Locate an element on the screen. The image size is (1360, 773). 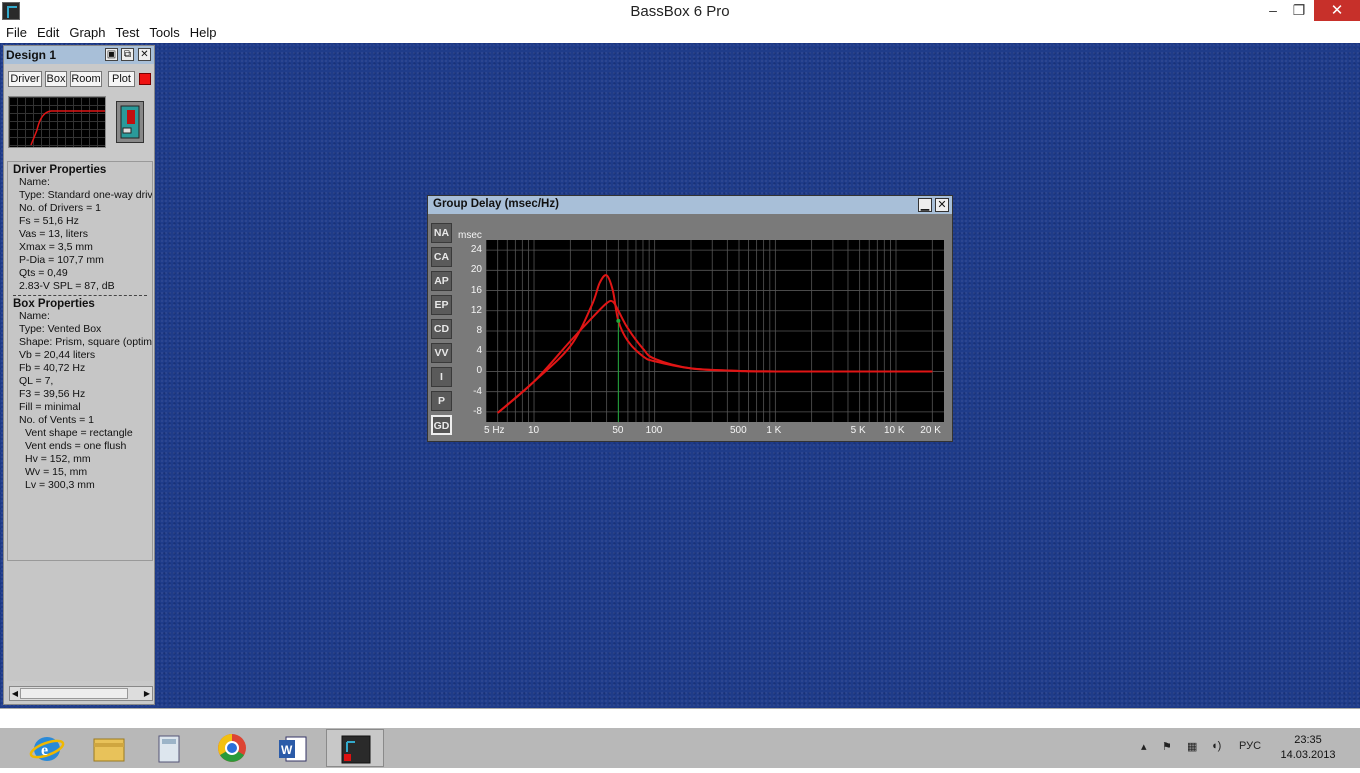
network-icon: ▦ is located at coordinates (1192, 746).